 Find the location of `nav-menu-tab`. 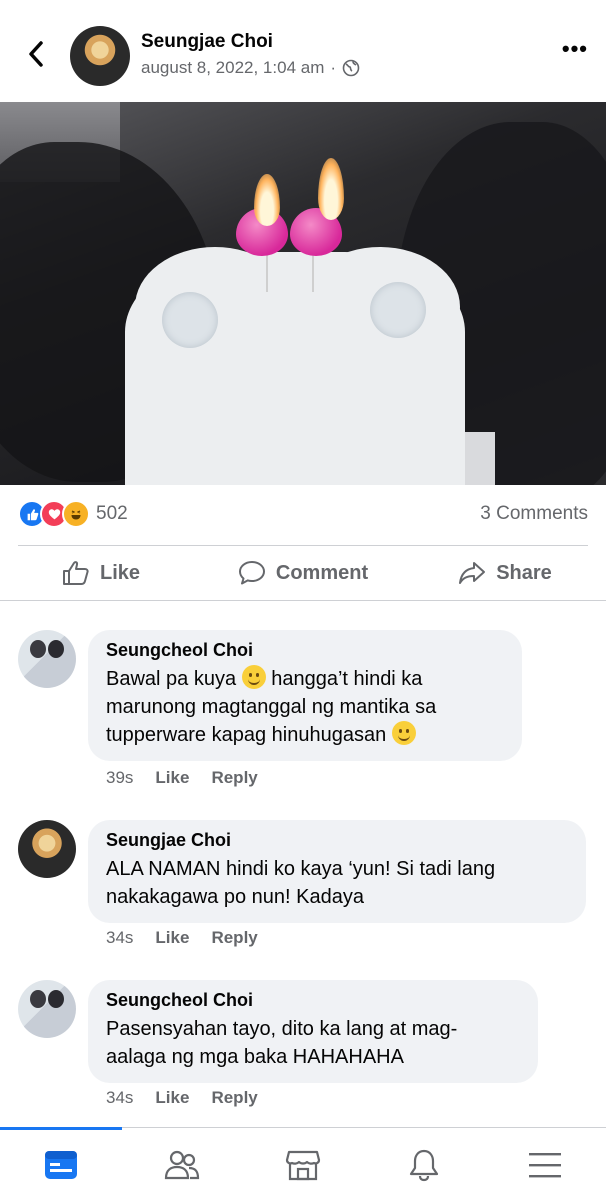

nav-menu-tab is located at coordinates (545, 1164).